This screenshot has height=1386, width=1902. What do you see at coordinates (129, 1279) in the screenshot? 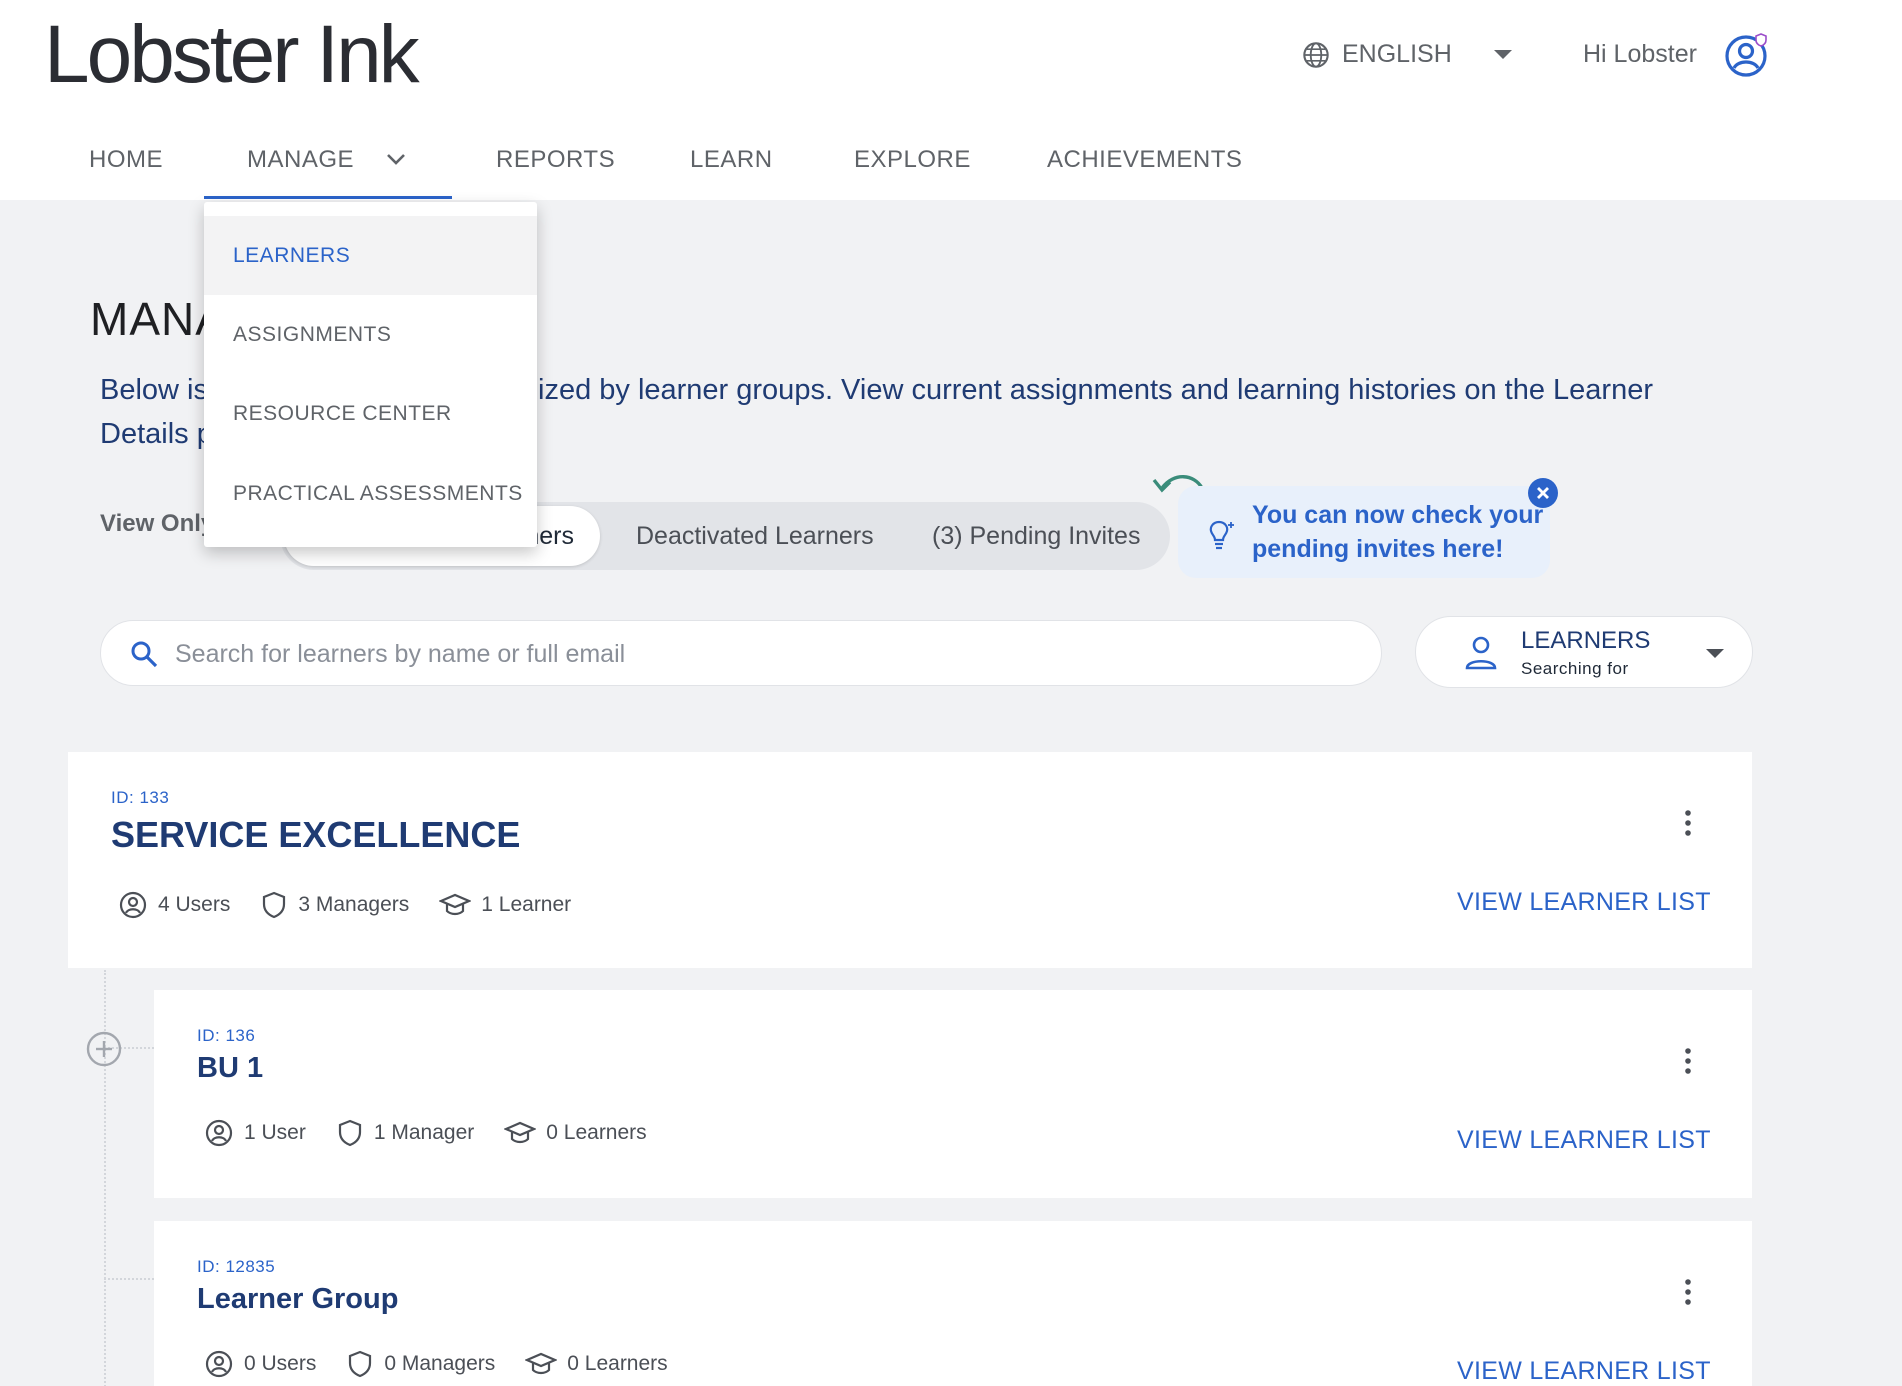
I see `tree-connector` at bounding box center [129, 1279].